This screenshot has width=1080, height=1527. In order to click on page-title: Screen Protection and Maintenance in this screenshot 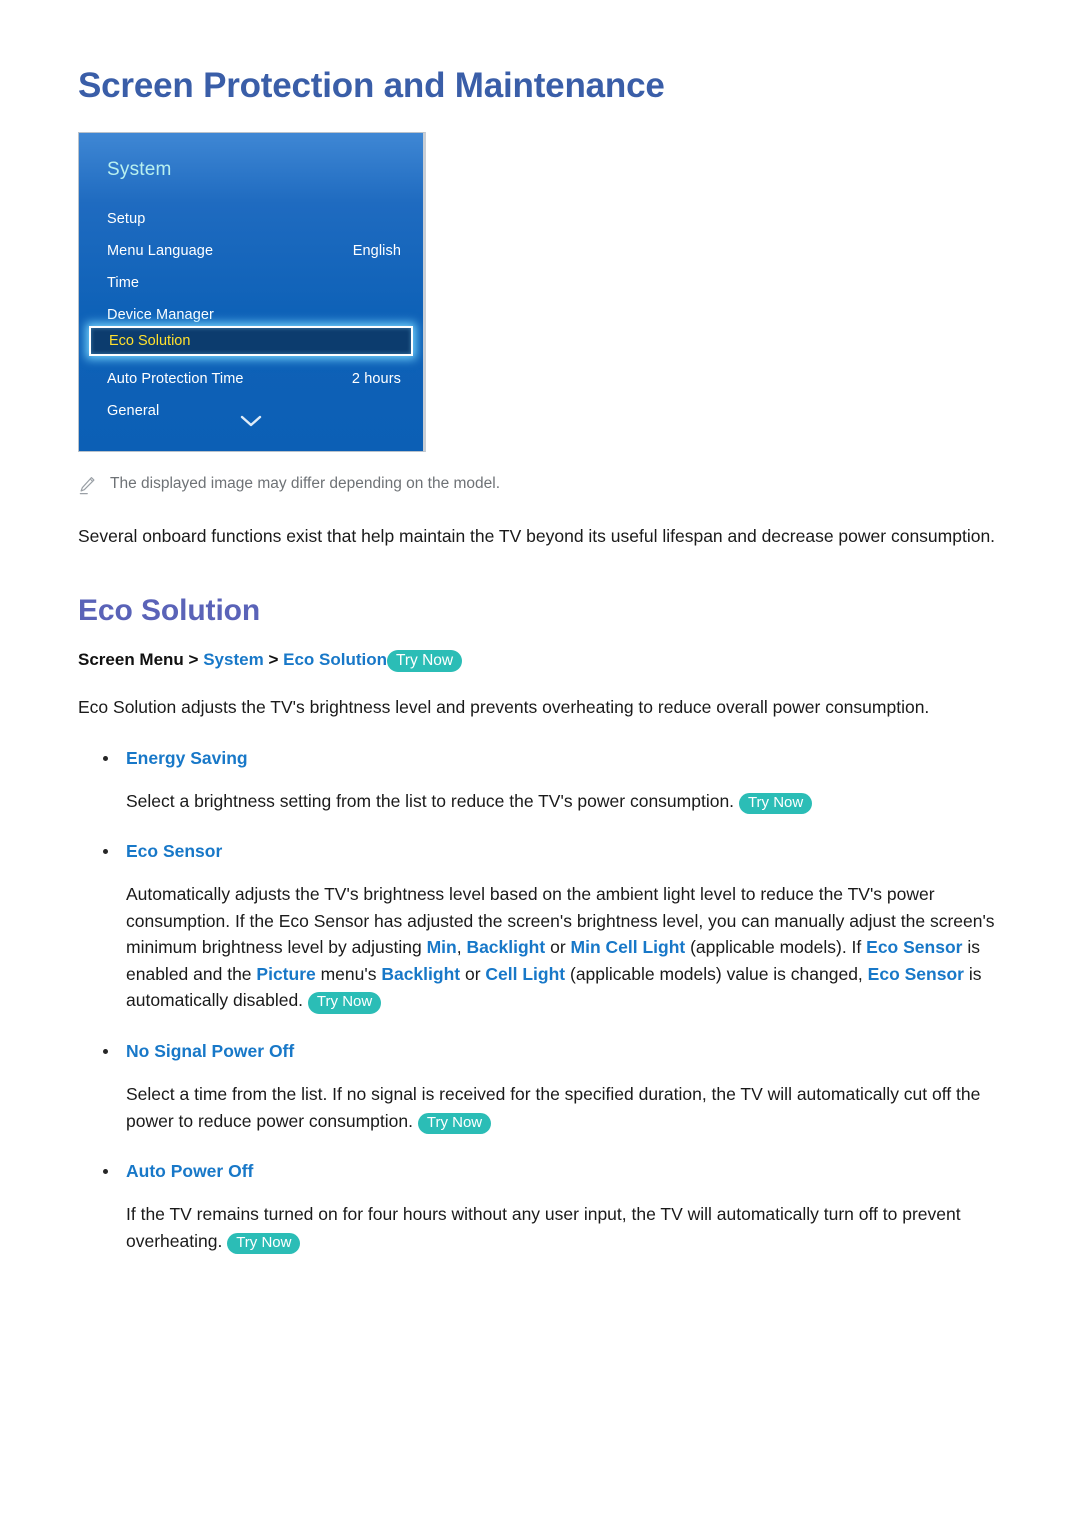, I will do `click(371, 85)`.